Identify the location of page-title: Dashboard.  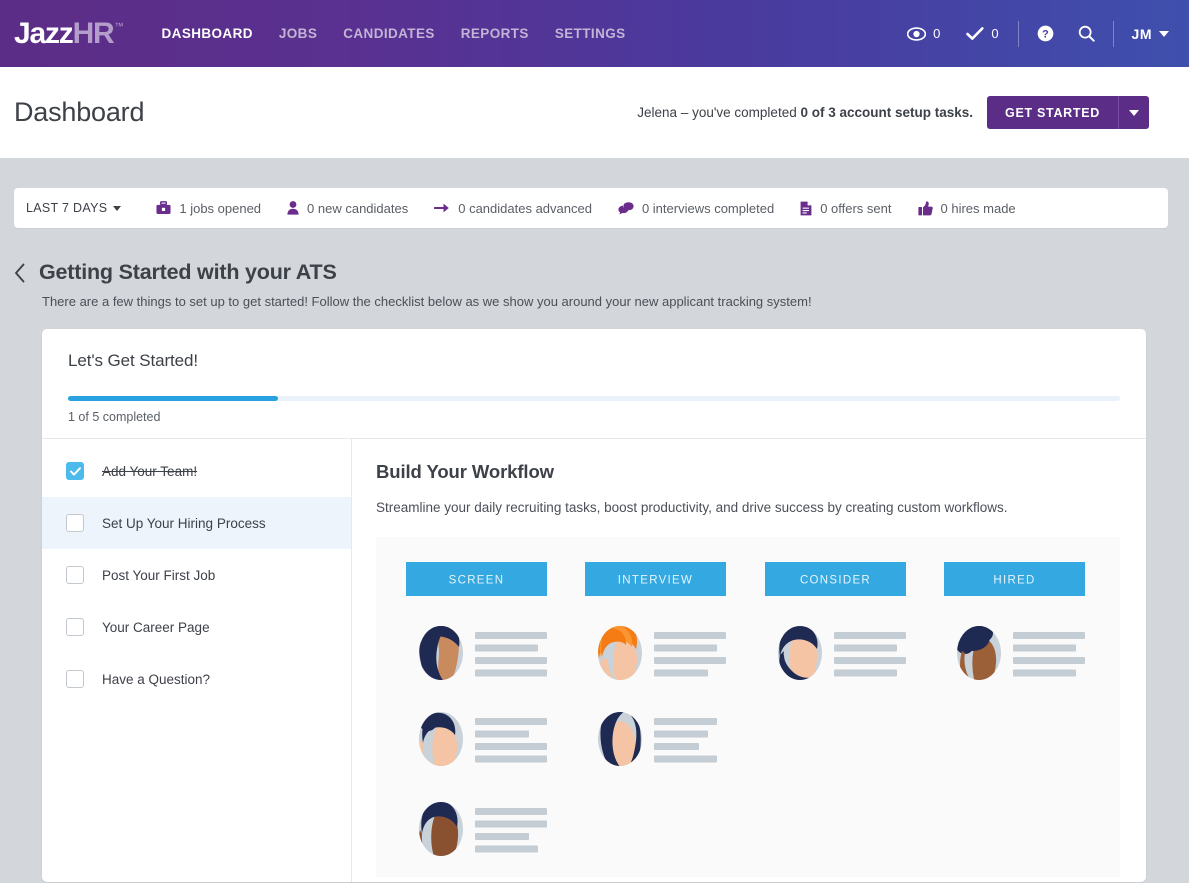
(79, 112).